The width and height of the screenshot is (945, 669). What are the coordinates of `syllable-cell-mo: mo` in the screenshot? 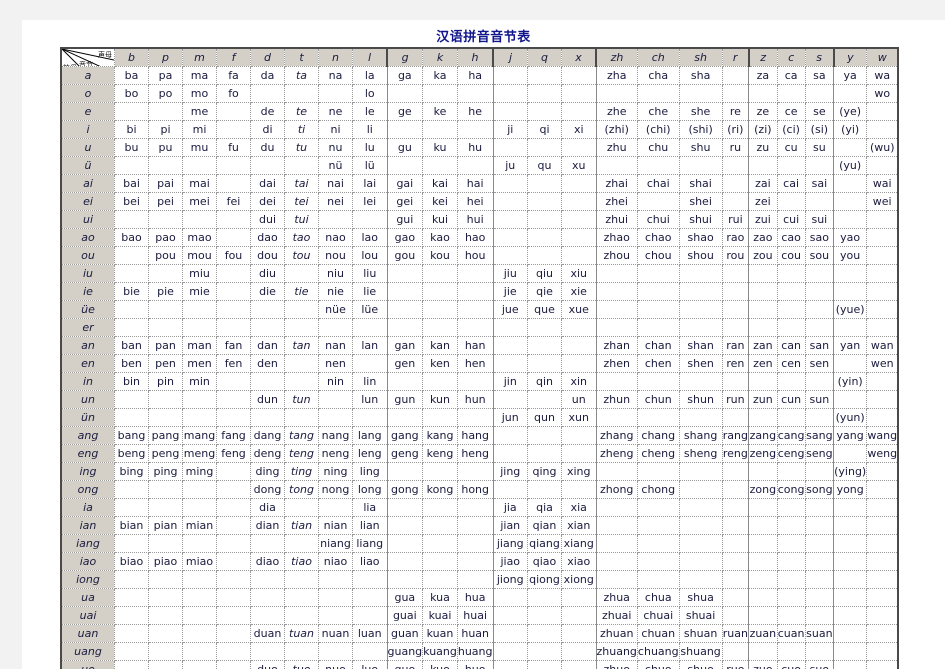 It's located at (199, 93).